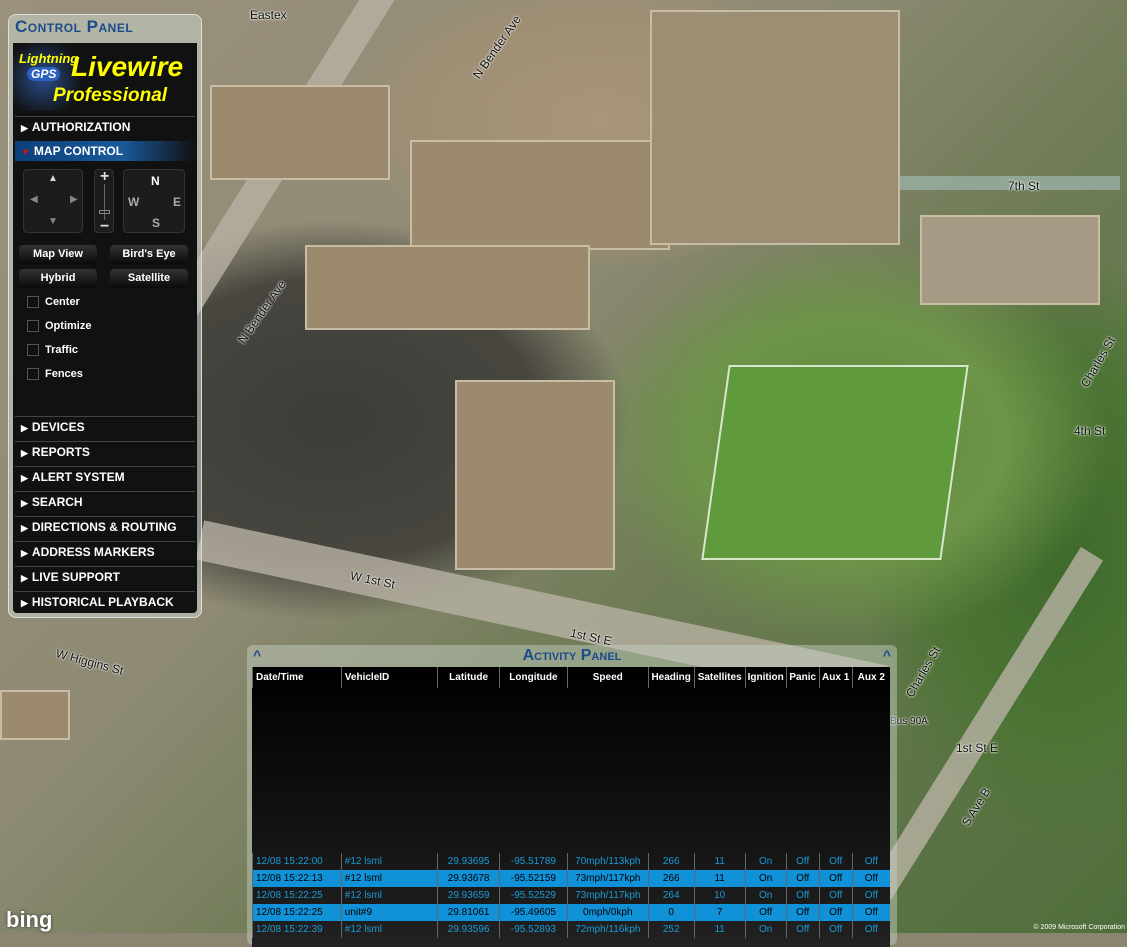  Describe the element at coordinates (105, 451) in the screenshot. I see `section-reports: ▶ REPORTS` at that location.